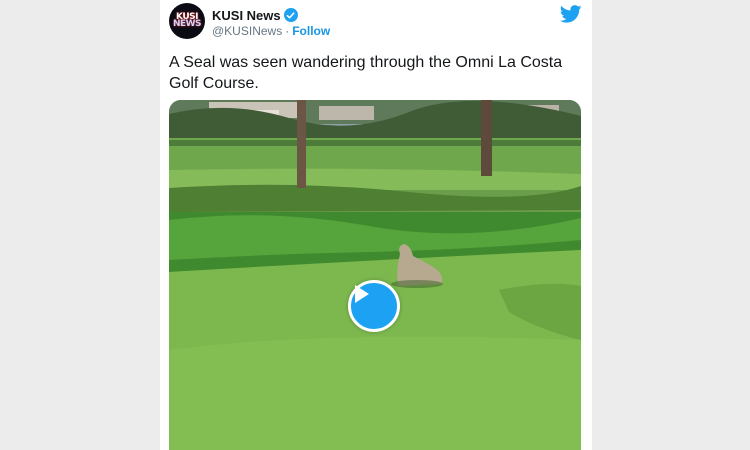  I want to click on author-name-row: KUSI News, so click(255, 15).